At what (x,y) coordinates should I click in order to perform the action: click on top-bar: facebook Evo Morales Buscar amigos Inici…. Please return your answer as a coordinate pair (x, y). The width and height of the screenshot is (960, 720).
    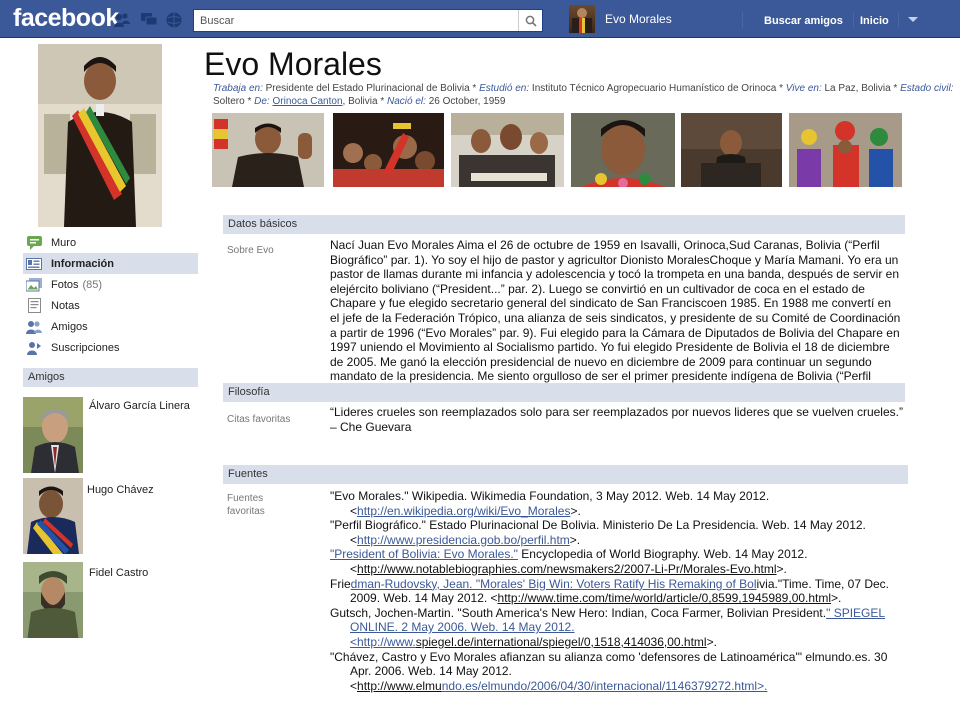
    Looking at the image, I should click on (480, 19).